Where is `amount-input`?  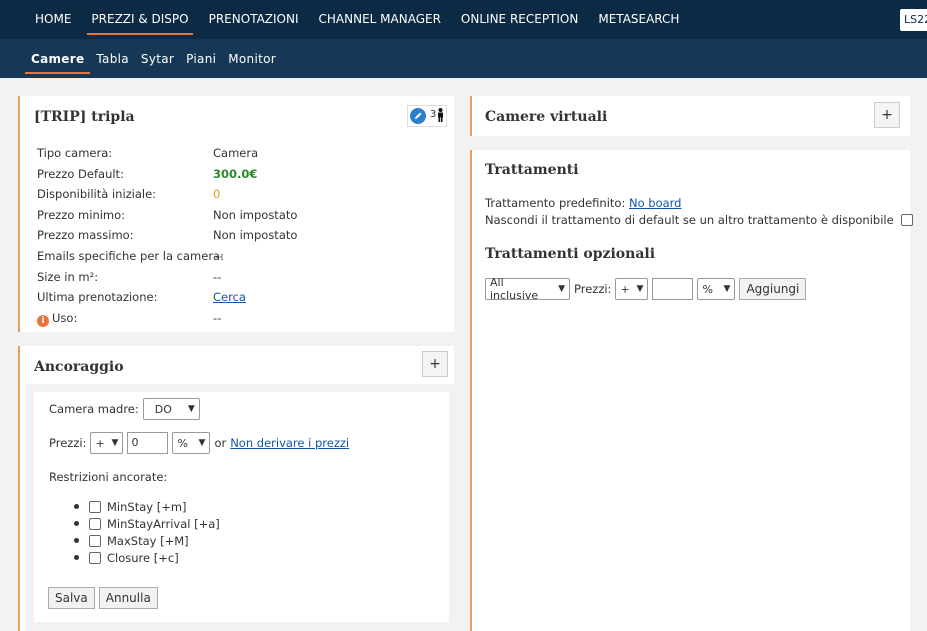 amount-input is located at coordinates (673, 289).